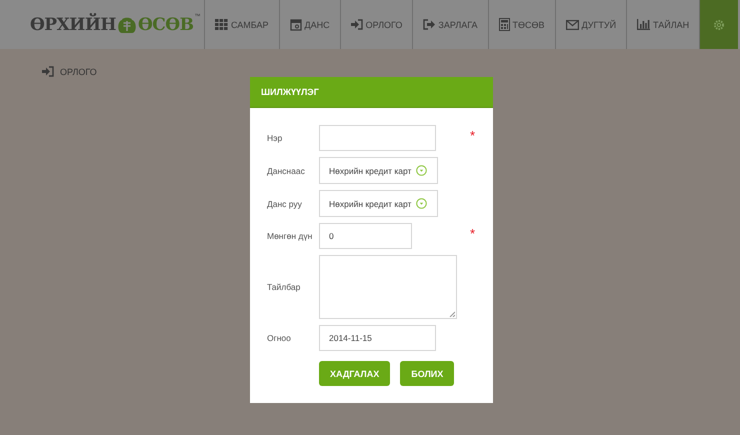 The image size is (740, 435). I want to click on nav-tab: ТӨСӨВ, so click(521, 24).